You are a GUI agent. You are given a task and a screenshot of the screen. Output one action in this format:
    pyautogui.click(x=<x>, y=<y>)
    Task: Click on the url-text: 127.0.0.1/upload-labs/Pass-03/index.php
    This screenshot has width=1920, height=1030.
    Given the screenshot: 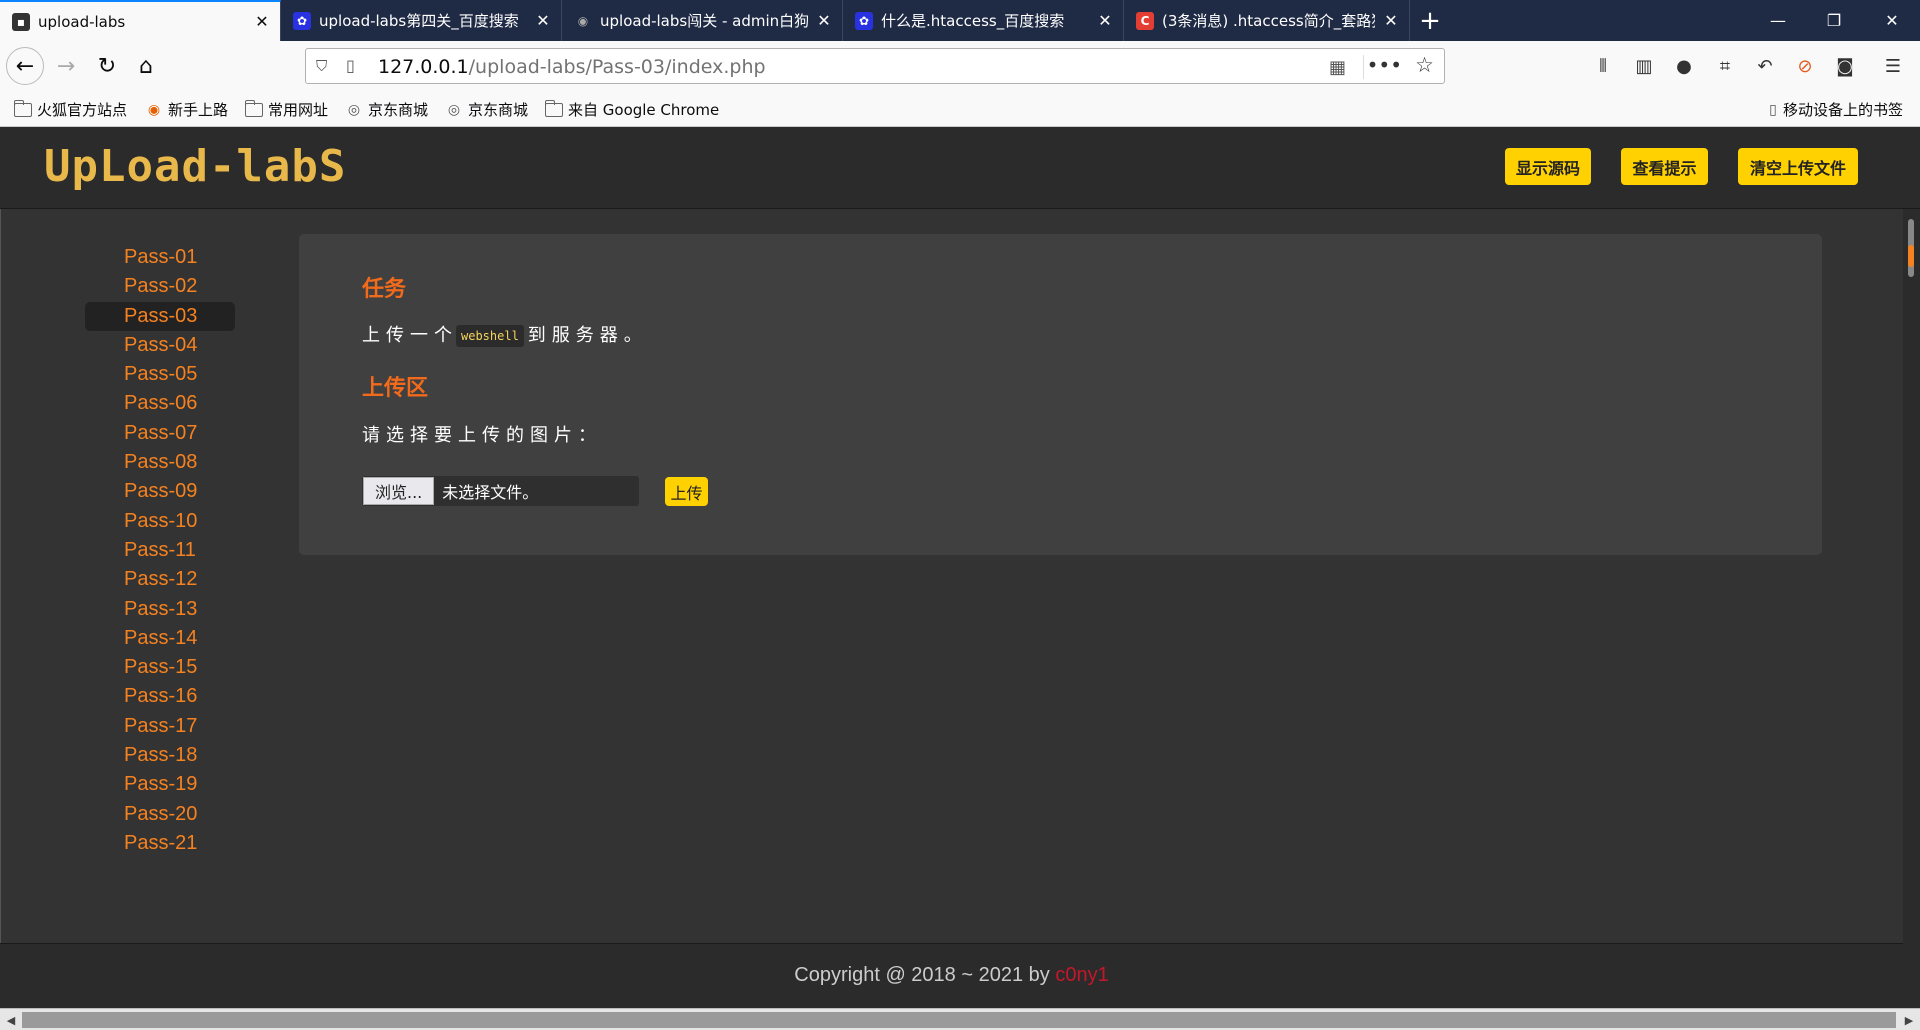 What is the action you would take?
    pyautogui.click(x=572, y=67)
    